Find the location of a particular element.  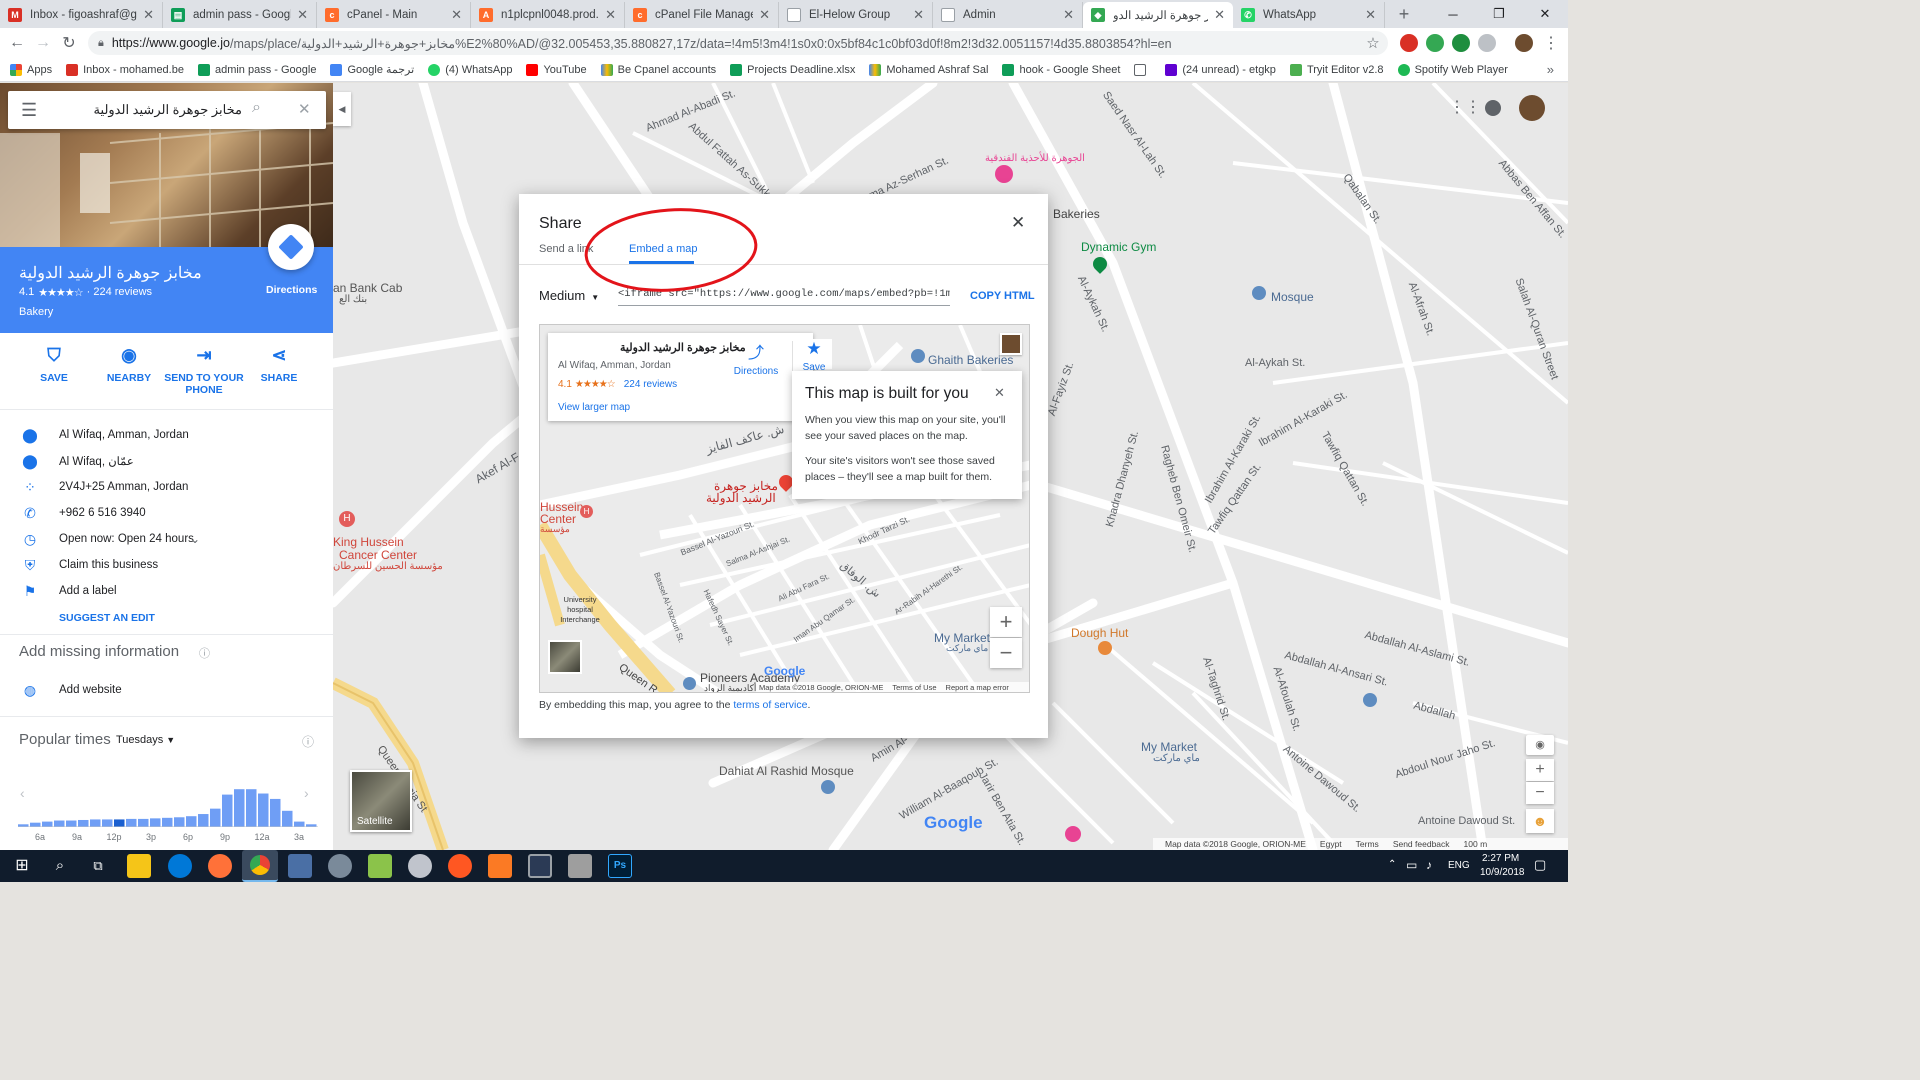

terms-link: Terms is located at coordinates (1367, 844).